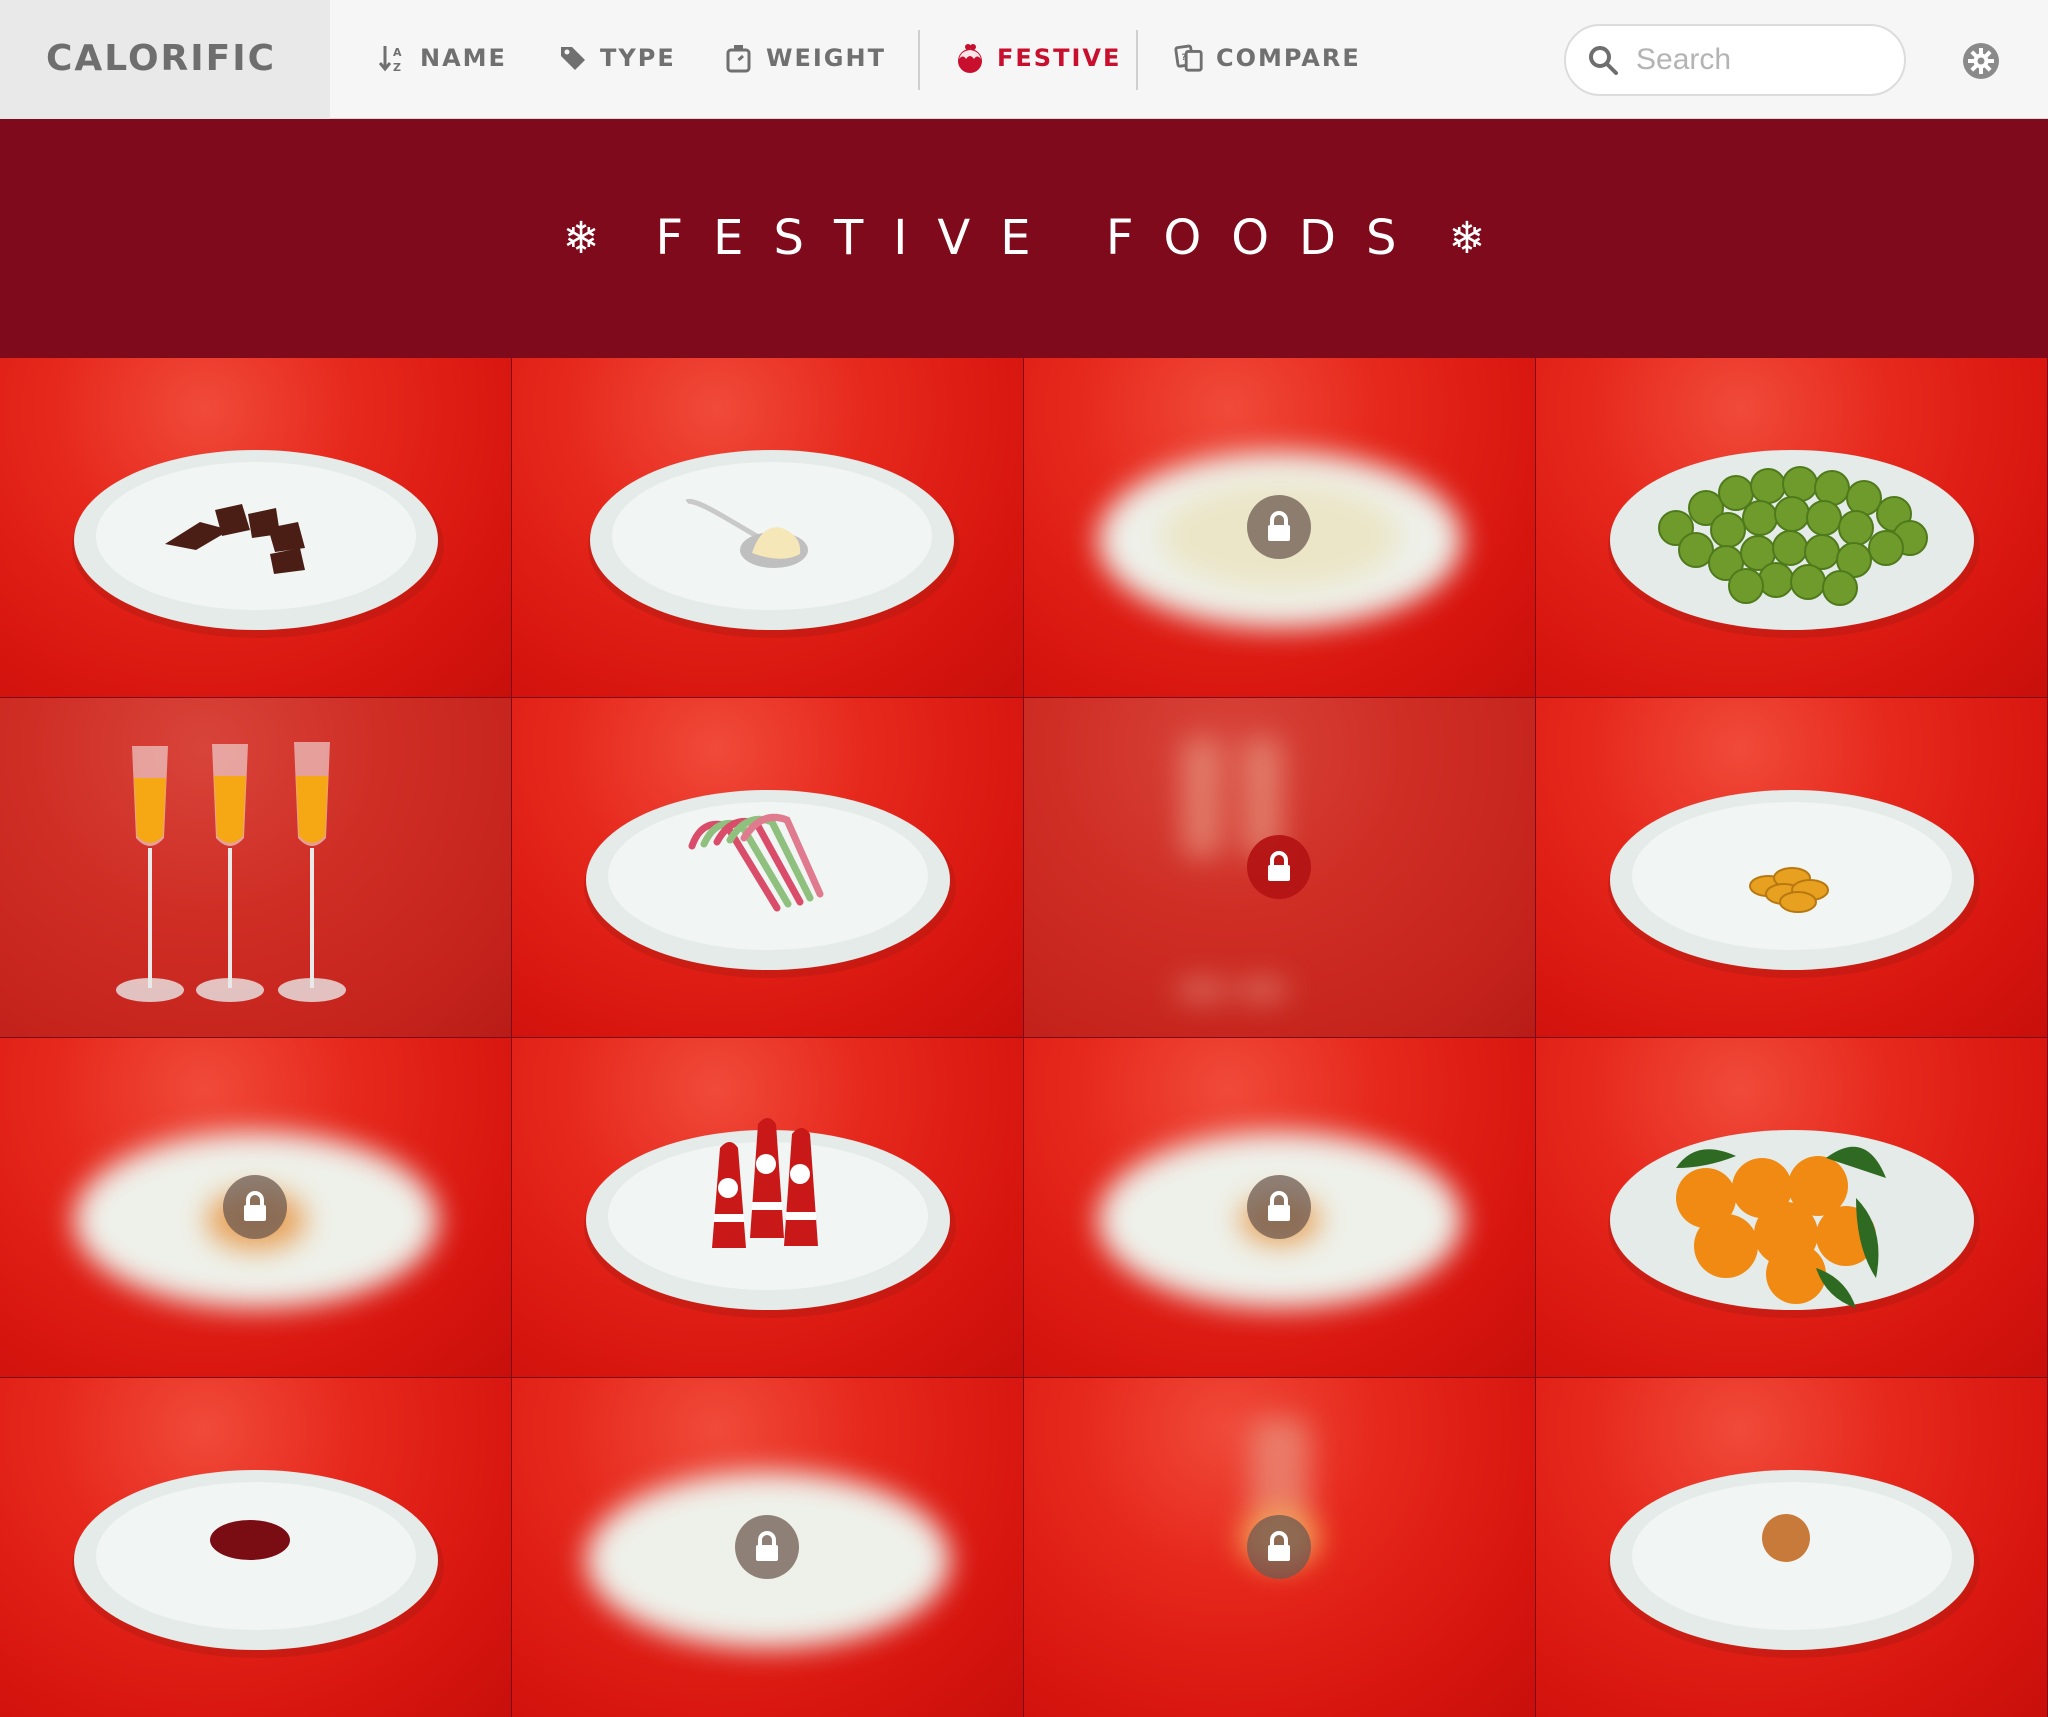  I want to click on category-banner: ❄ FESTIVE FOODS ❄, so click(1024, 239).